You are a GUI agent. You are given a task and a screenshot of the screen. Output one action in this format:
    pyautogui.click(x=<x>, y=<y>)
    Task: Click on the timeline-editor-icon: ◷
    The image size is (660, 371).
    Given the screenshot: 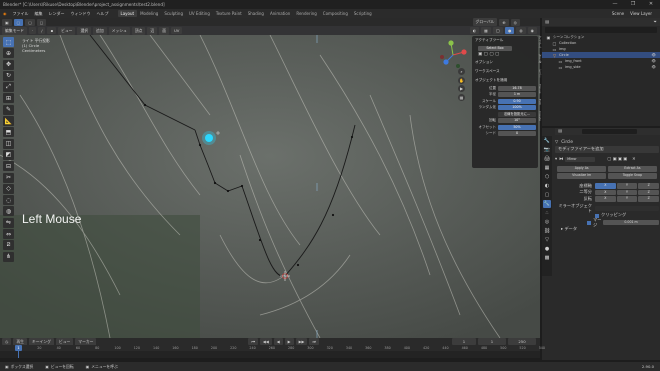 What is the action you would take?
    pyautogui.click(x=7, y=341)
    